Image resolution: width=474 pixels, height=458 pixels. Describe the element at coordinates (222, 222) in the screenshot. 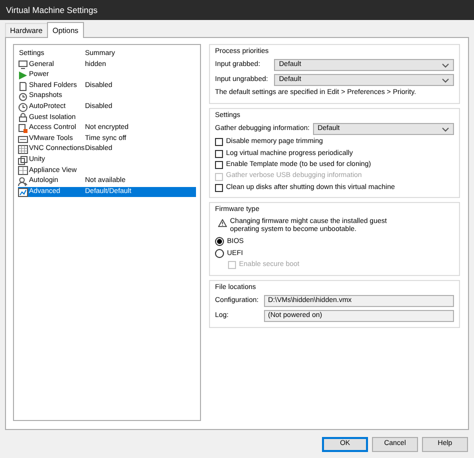

I see `warning-icon` at that location.